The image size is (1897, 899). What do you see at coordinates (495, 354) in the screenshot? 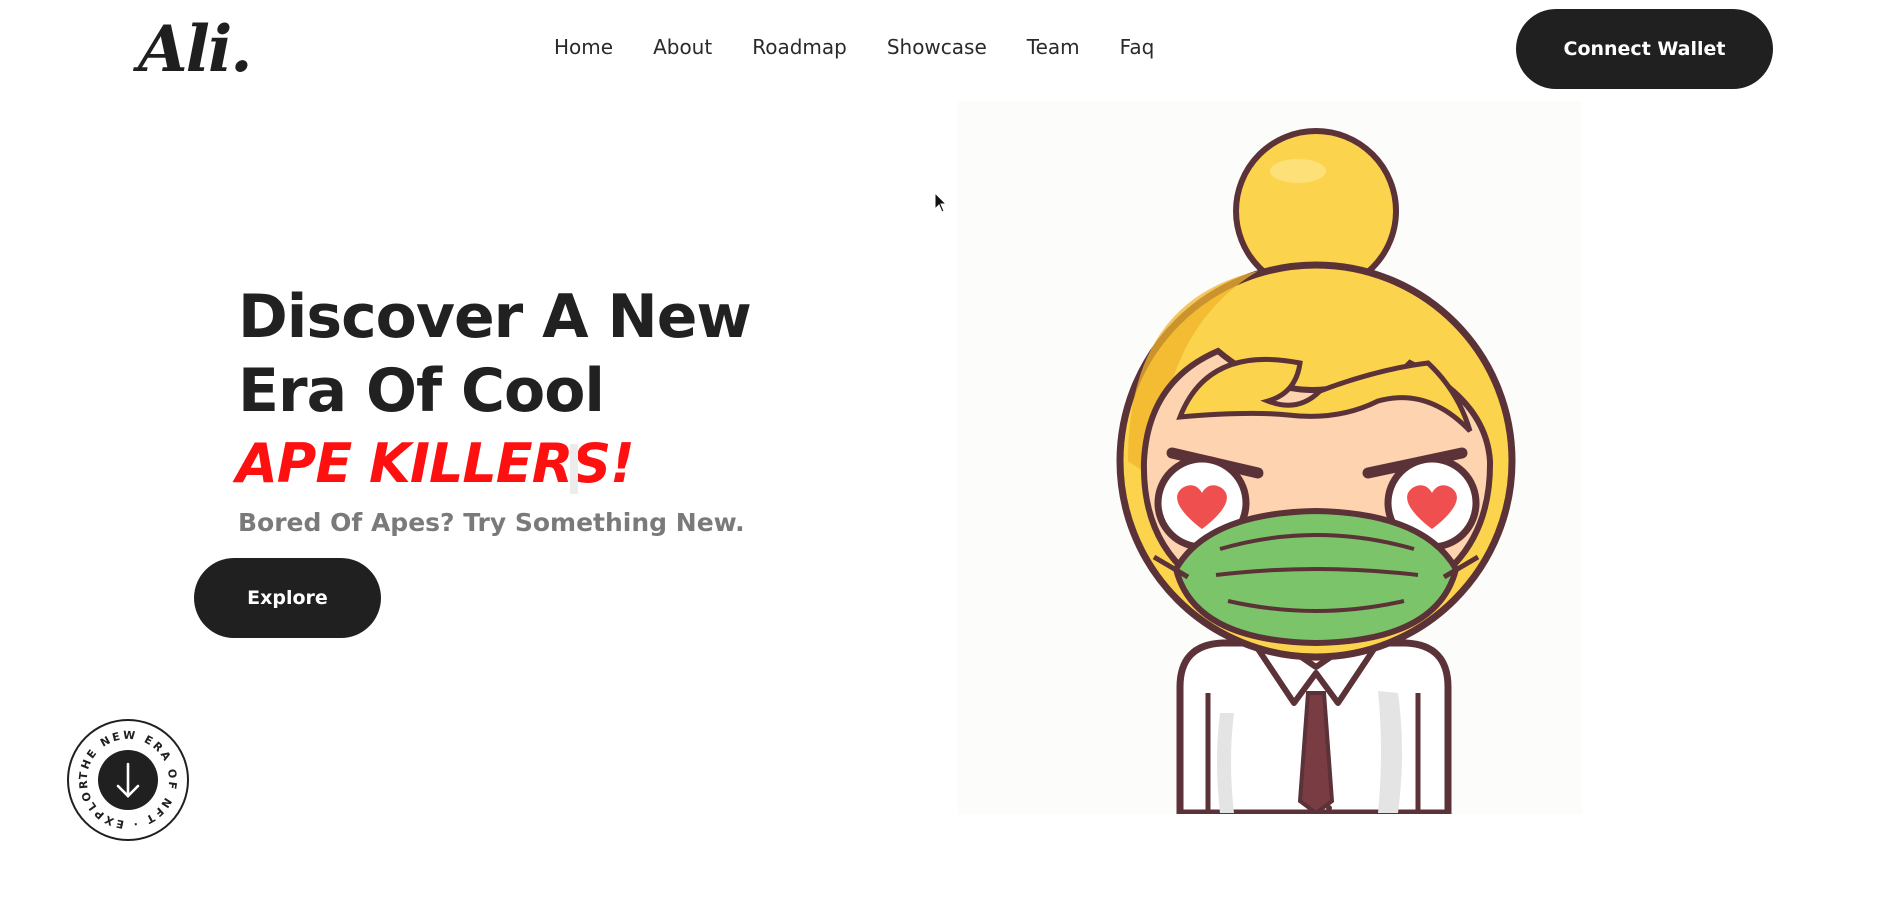
I see `hero-title: Discover A New Era Of Cool` at bounding box center [495, 354].